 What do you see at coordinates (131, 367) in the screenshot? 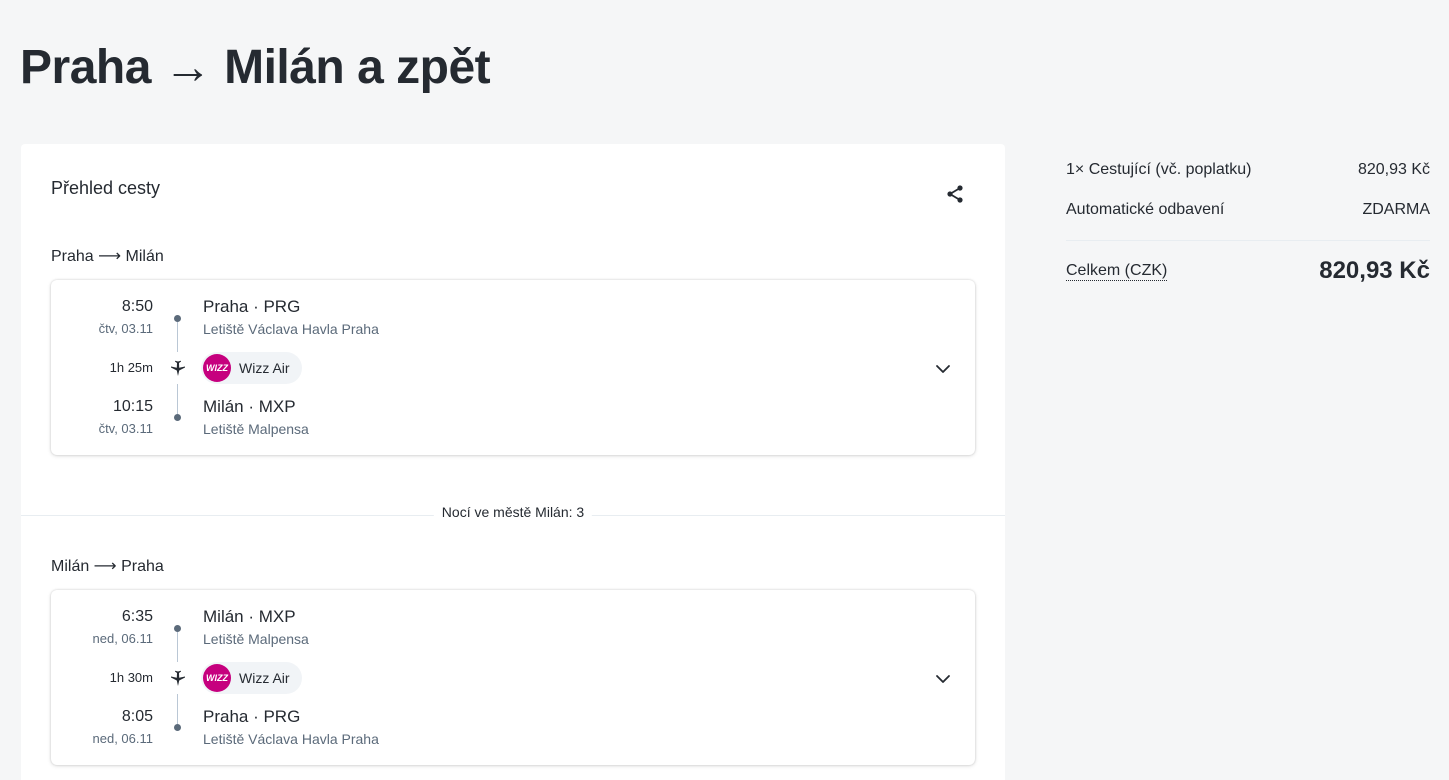
I see `flight-duration: 1h 25m` at bounding box center [131, 367].